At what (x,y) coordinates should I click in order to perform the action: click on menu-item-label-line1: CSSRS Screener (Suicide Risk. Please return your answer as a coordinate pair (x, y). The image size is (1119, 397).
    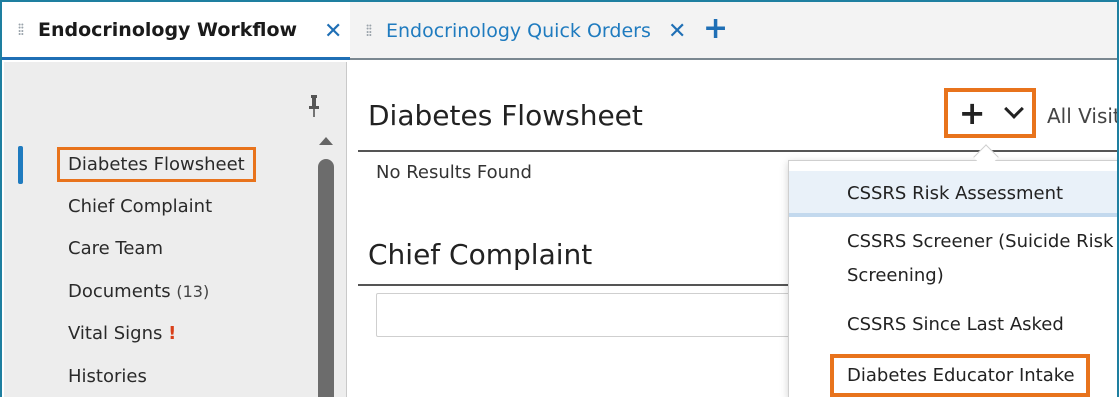
    Looking at the image, I should click on (980, 241).